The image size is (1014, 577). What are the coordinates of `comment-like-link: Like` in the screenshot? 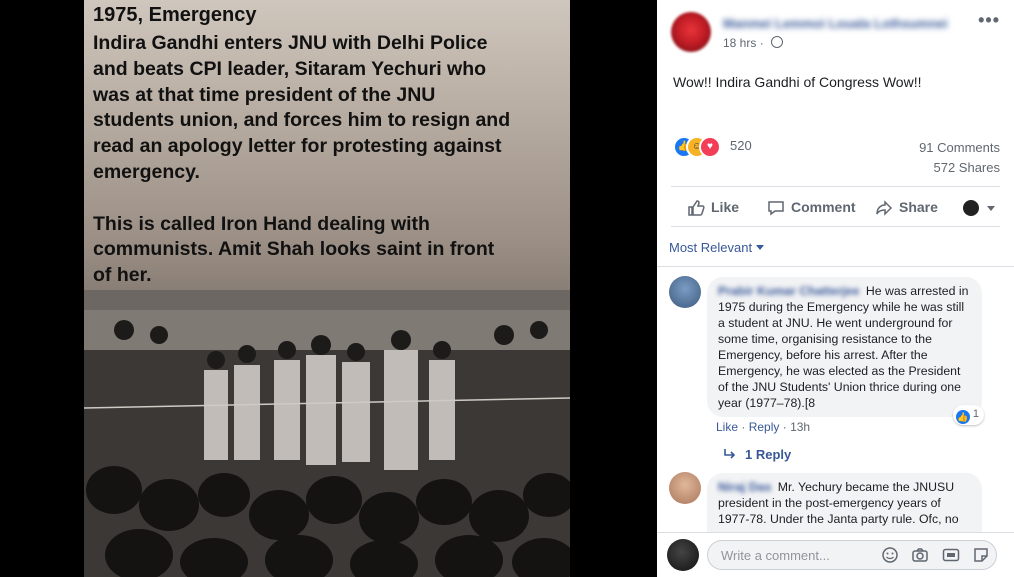 It's located at (727, 427).